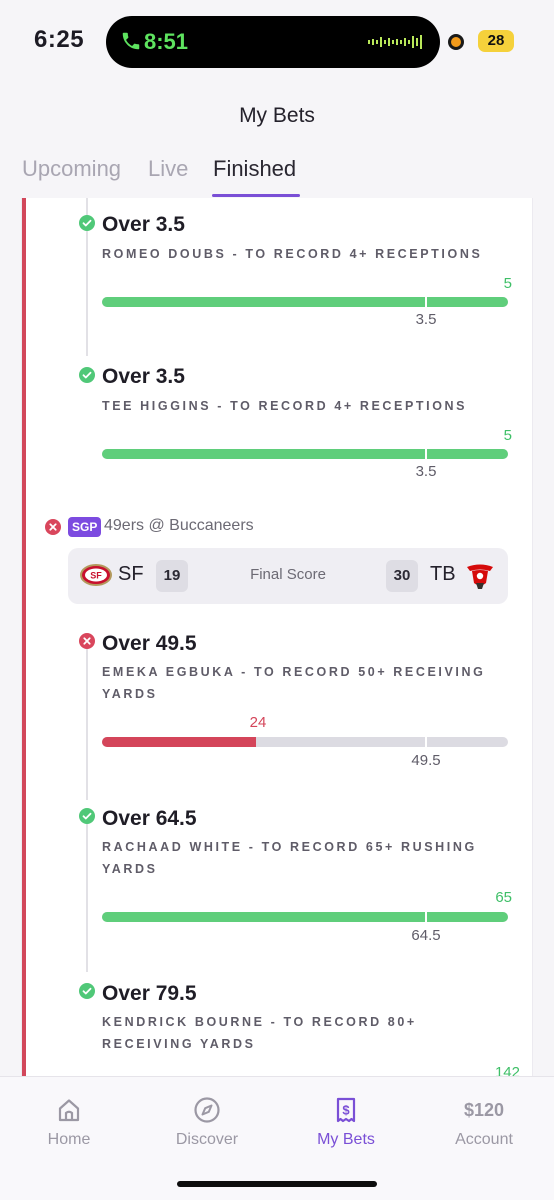 The image size is (554, 1200). I want to click on tab-finished: Finished, so click(254, 169).